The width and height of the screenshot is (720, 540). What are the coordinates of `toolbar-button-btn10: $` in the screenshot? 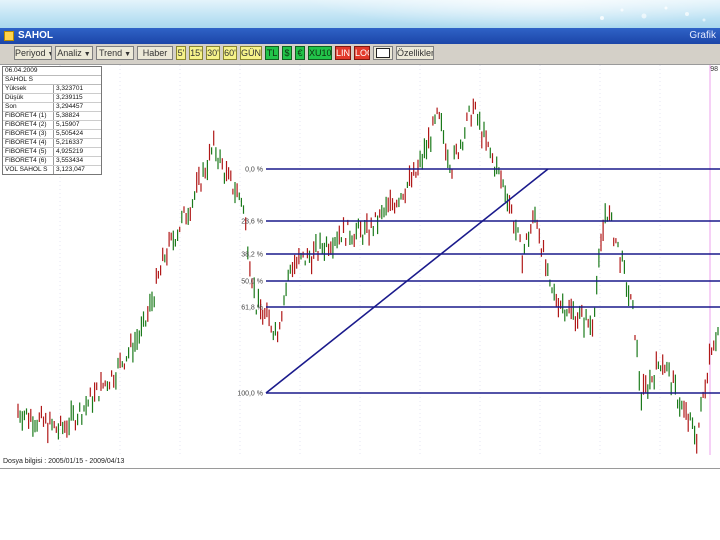 It's located at (287, 53).